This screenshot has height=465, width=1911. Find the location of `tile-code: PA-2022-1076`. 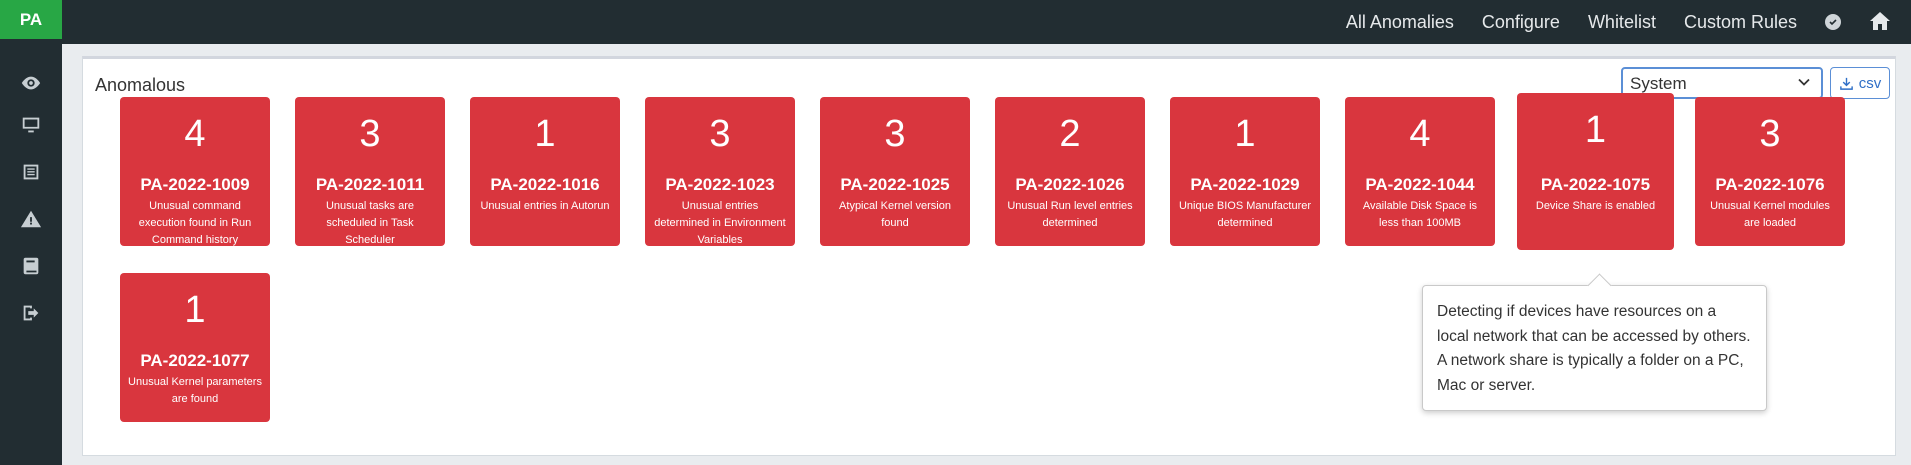

tile-code: PA-2022-1076 is located at coordinates (1770, 184).